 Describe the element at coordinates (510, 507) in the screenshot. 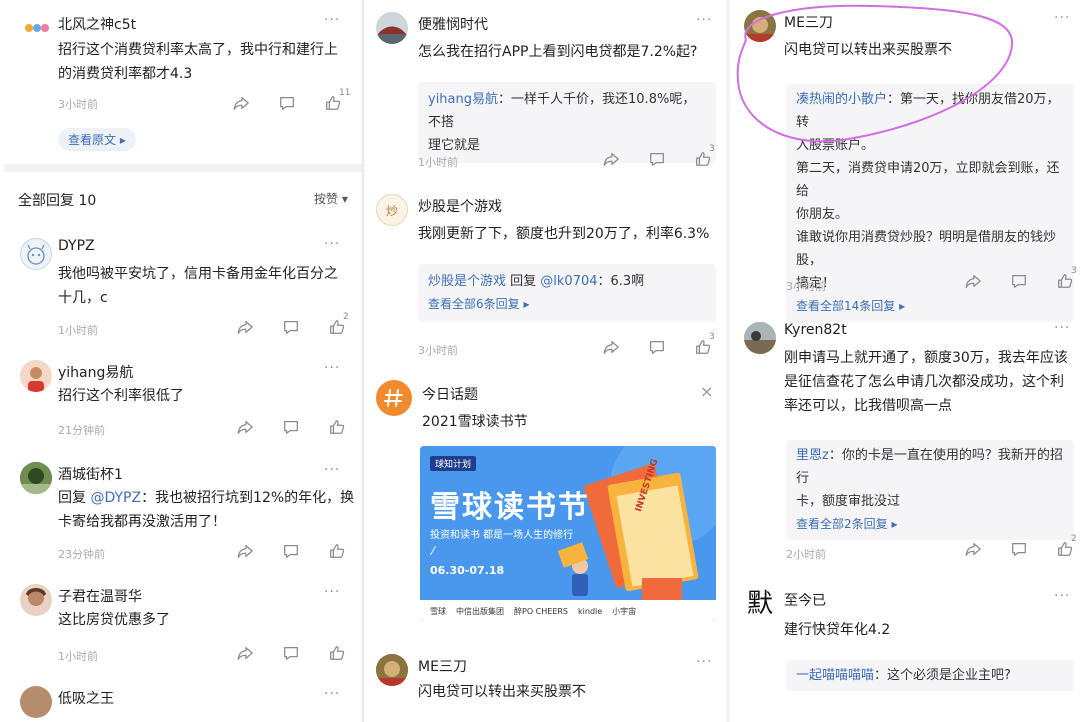

I see `banner-headline: 雪球读书节` at that location.